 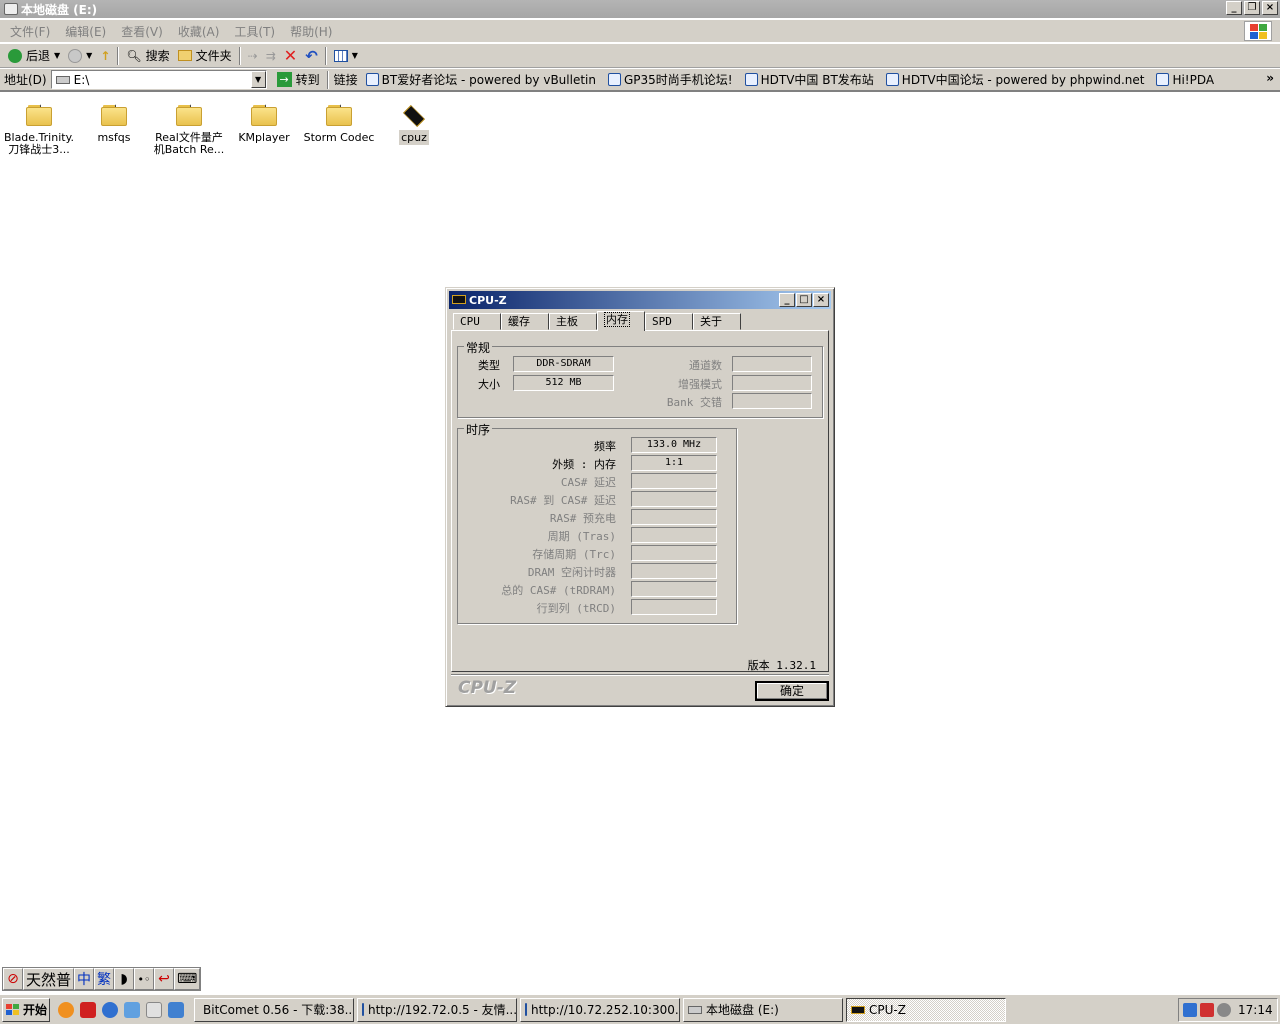 What do you see at coordinates (640, 300) in the screenshot?
I see `cpuz-titlebar: CPU-Z _ □ ×` at bounding box center [640, 300].